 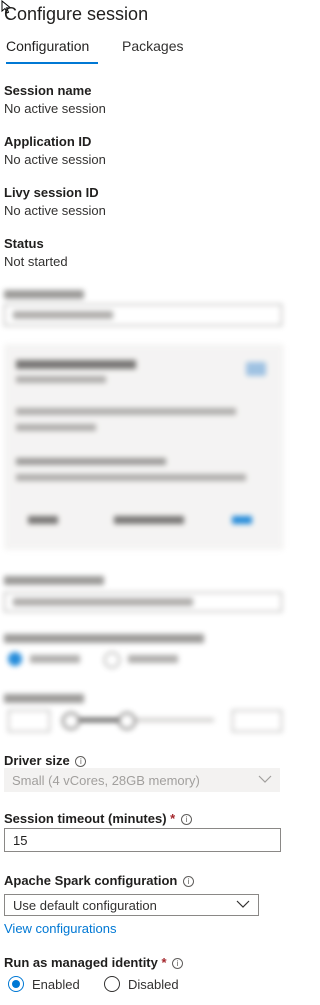 I want to click on tab-bar: Configuration Packages, so click(x=148, y=52).